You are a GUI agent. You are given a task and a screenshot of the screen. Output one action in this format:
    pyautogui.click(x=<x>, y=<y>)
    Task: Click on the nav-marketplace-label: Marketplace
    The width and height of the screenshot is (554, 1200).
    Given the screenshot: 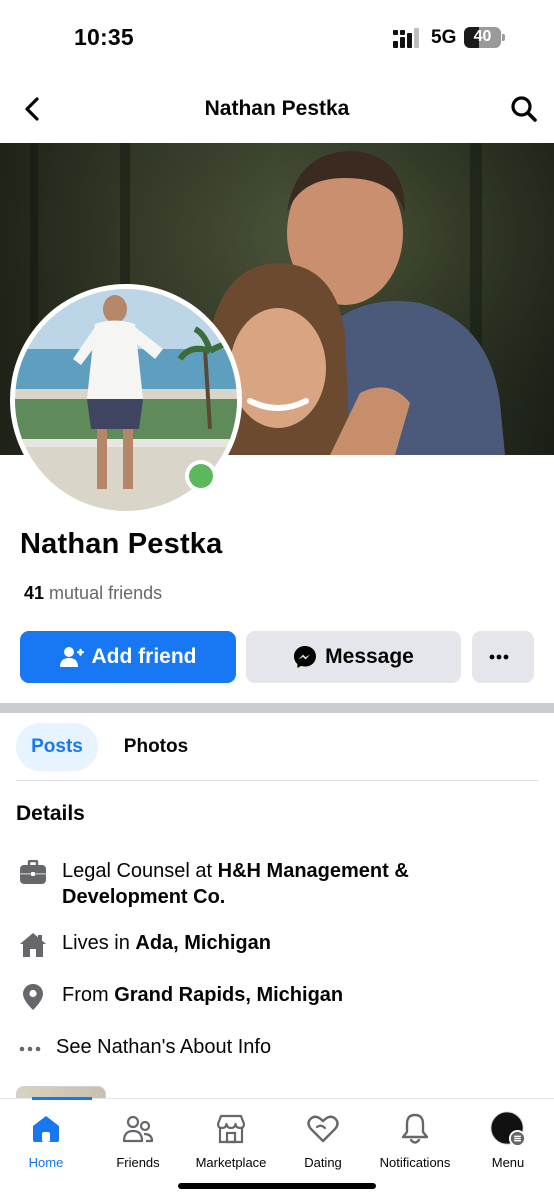 What is the action you would take?
    pyautogui.click(x=231, y=1162)
    